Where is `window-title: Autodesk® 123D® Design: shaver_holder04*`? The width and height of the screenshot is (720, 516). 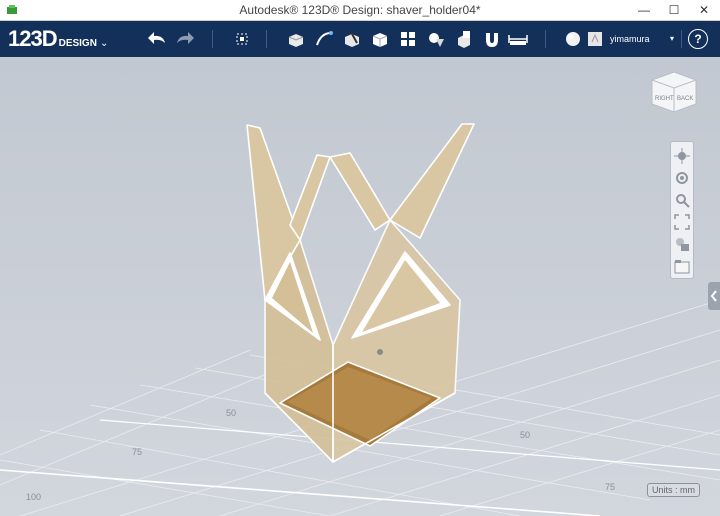
window-title: Autodesk® 123D® Design: shaver_holder04* is located at coordinates (360, 10).